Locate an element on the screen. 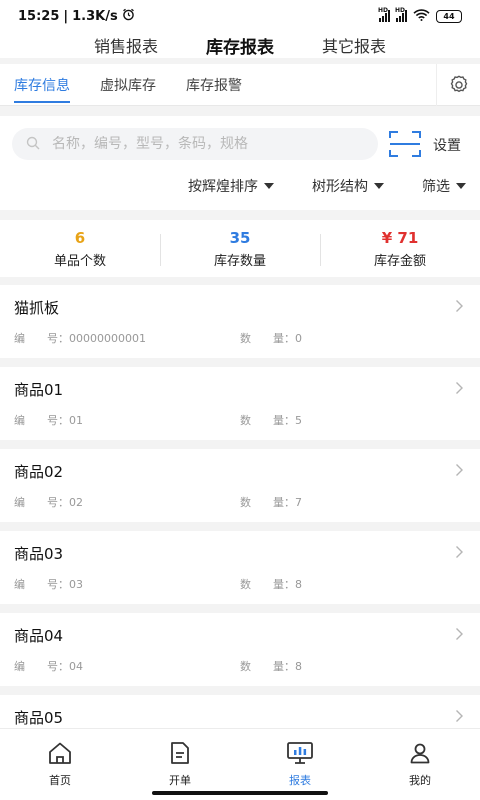 The height and width of the screenshot is (800, 480). product-name: 商品02 is located at coordinates (39, 472).